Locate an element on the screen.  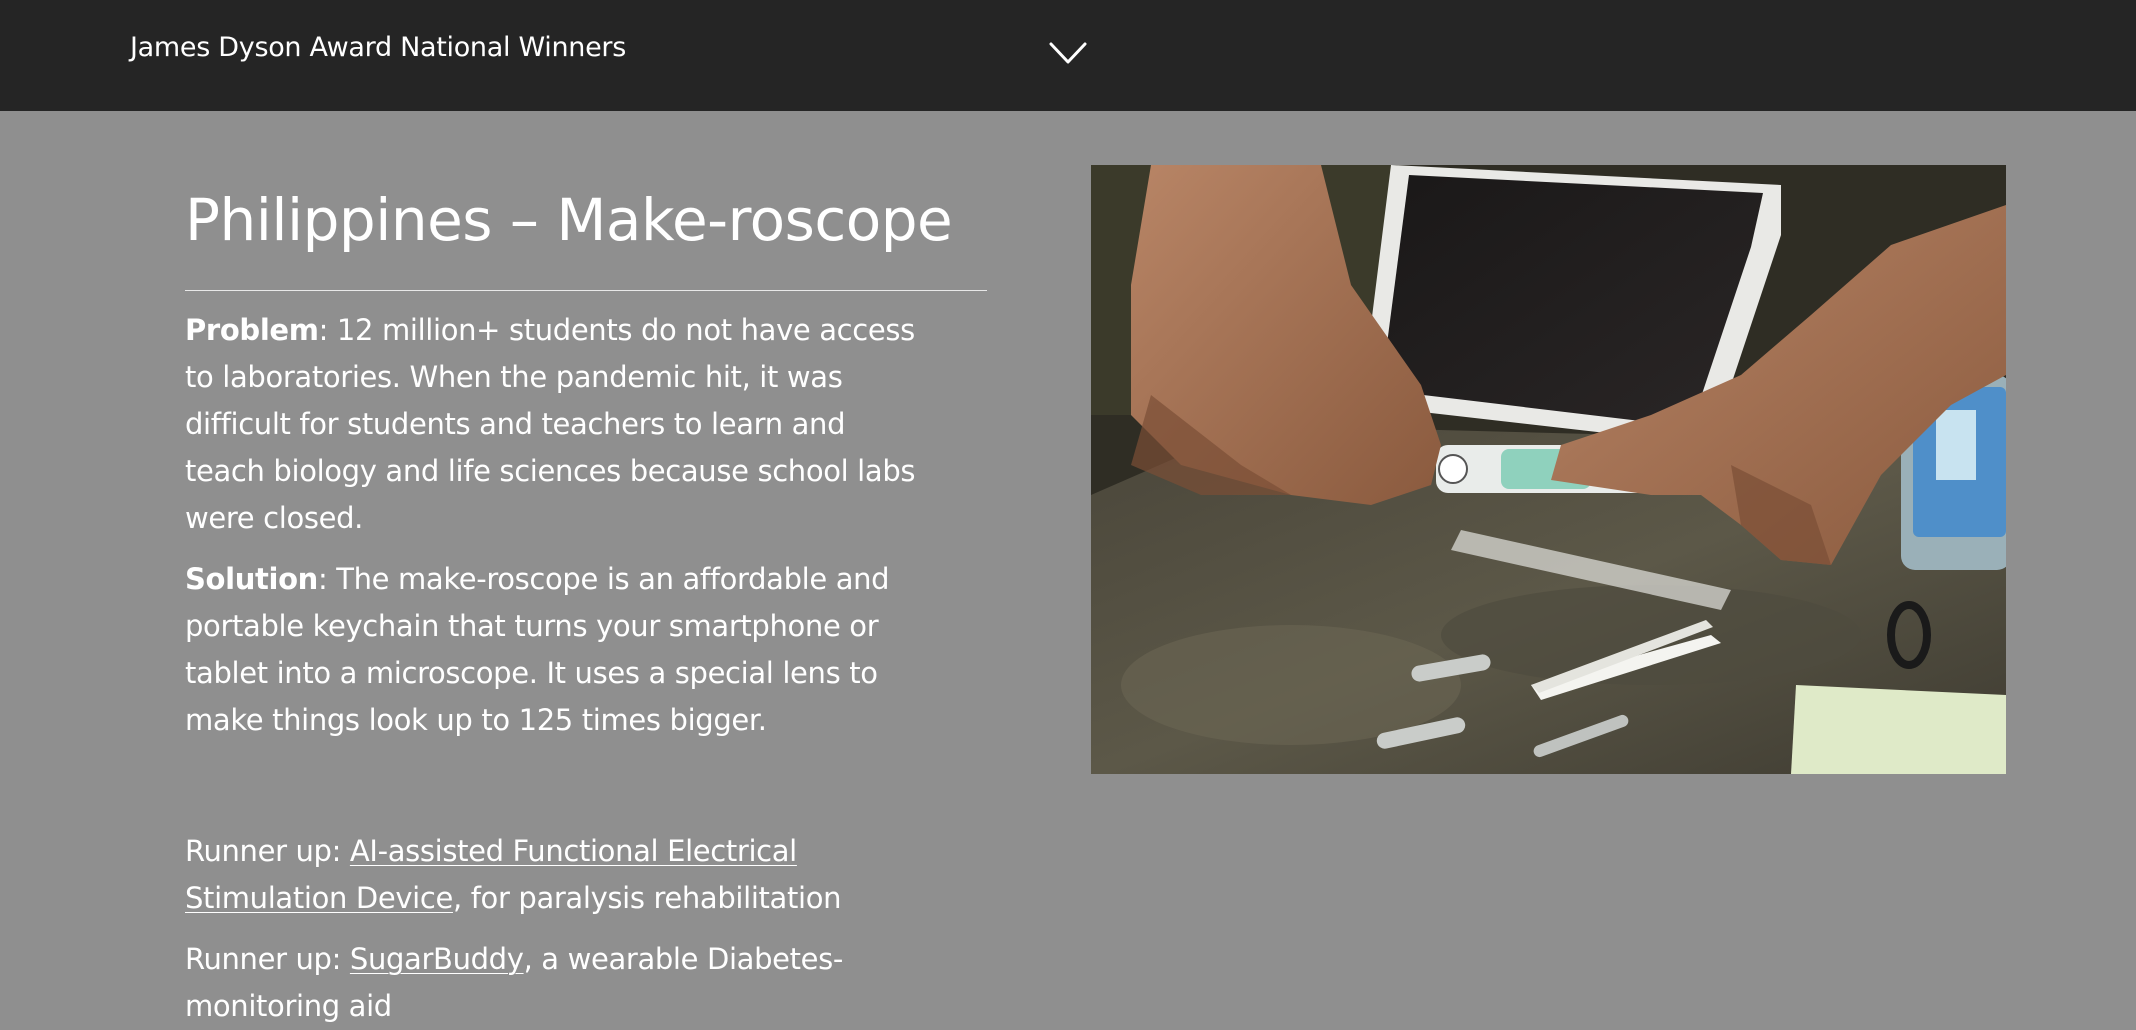
page-title: Philippines – Make-roscope is located at coordinates (569, 220).